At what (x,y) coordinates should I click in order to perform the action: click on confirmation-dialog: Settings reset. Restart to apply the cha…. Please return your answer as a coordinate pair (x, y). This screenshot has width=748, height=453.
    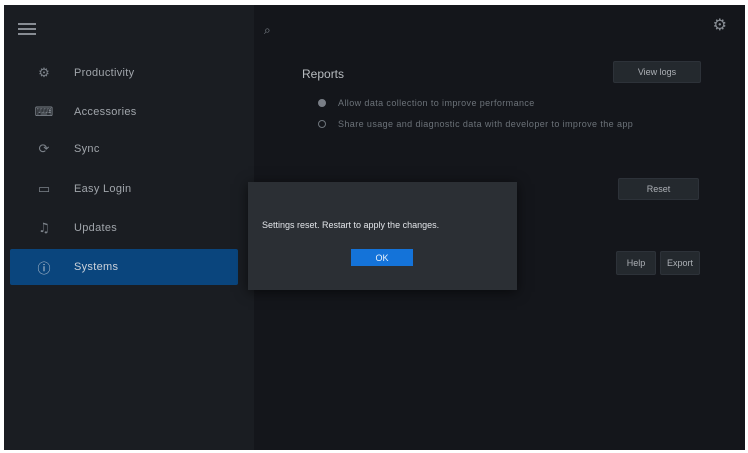
    Looking at the image, I should click on (382, 236).